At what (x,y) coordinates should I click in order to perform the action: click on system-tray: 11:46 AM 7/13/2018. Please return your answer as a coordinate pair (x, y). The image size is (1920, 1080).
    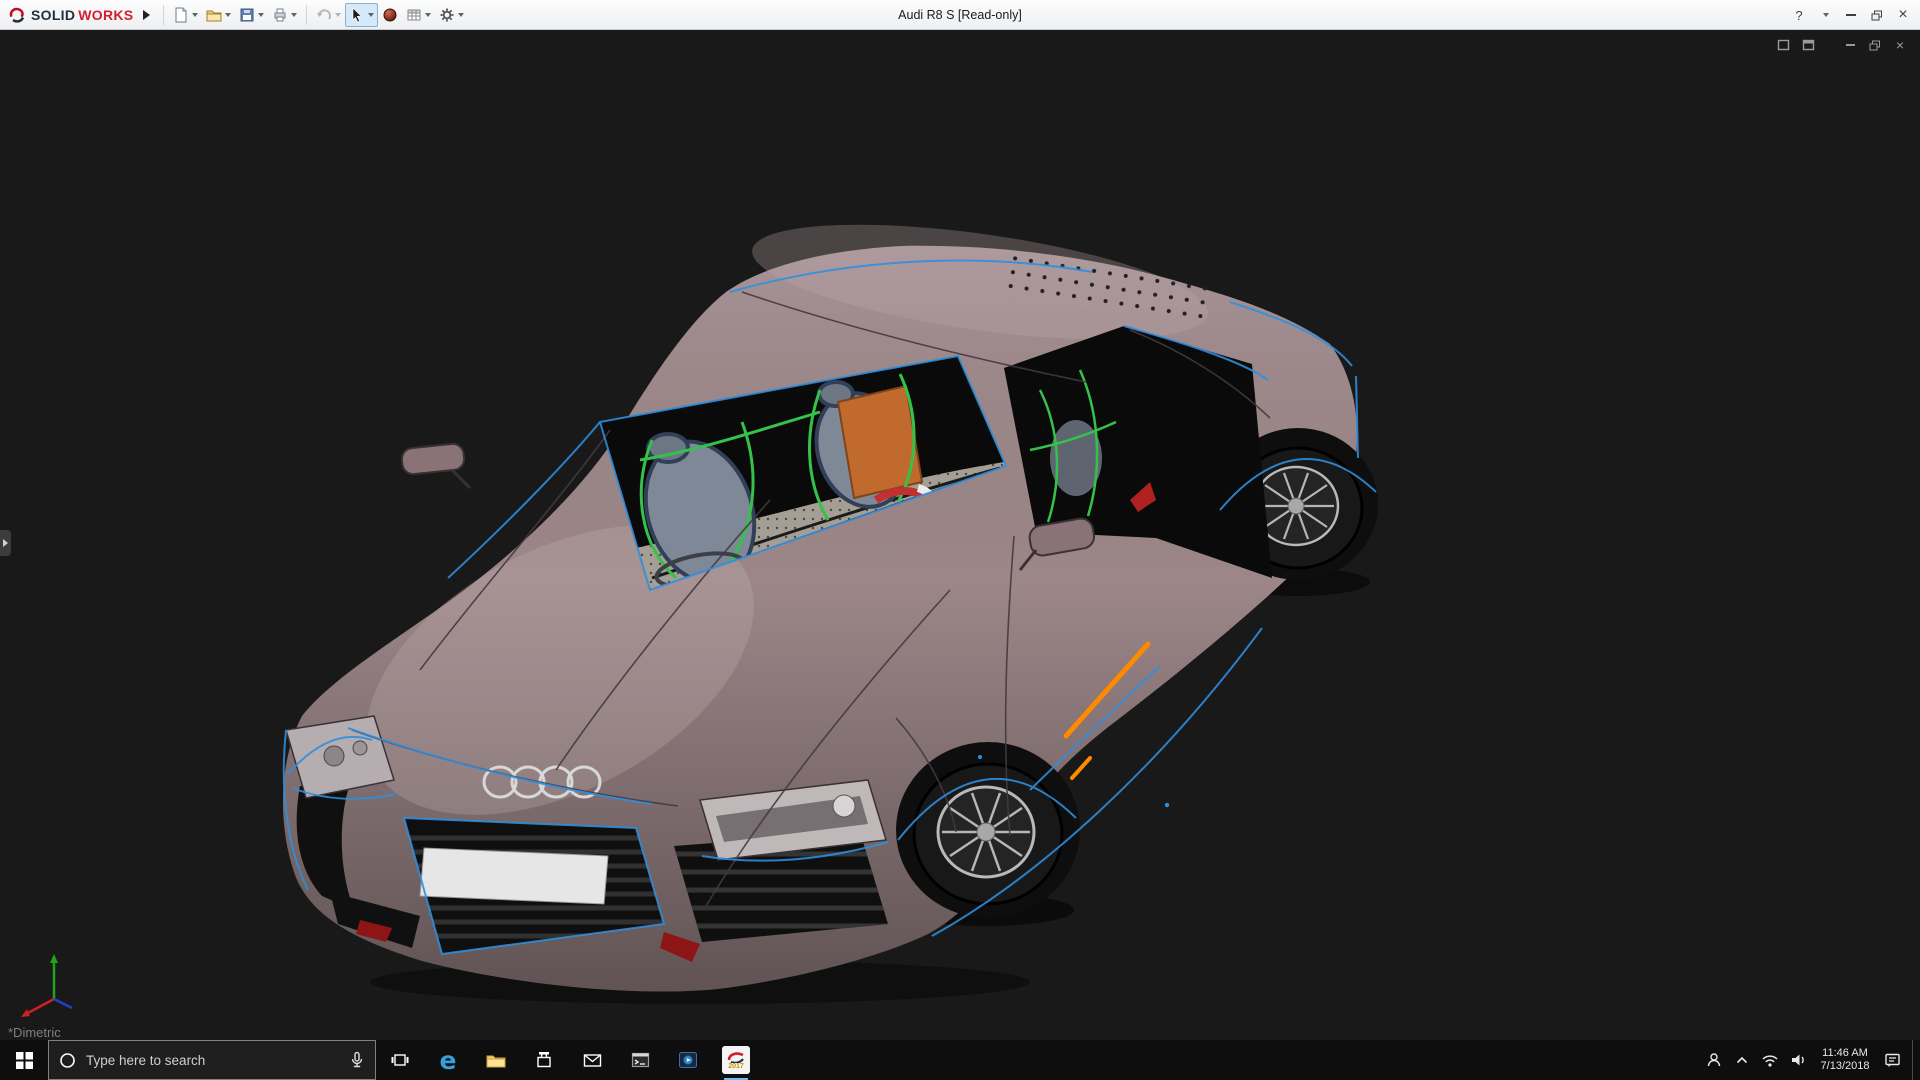
    Looking at the image, I should click on (1810, 1060).